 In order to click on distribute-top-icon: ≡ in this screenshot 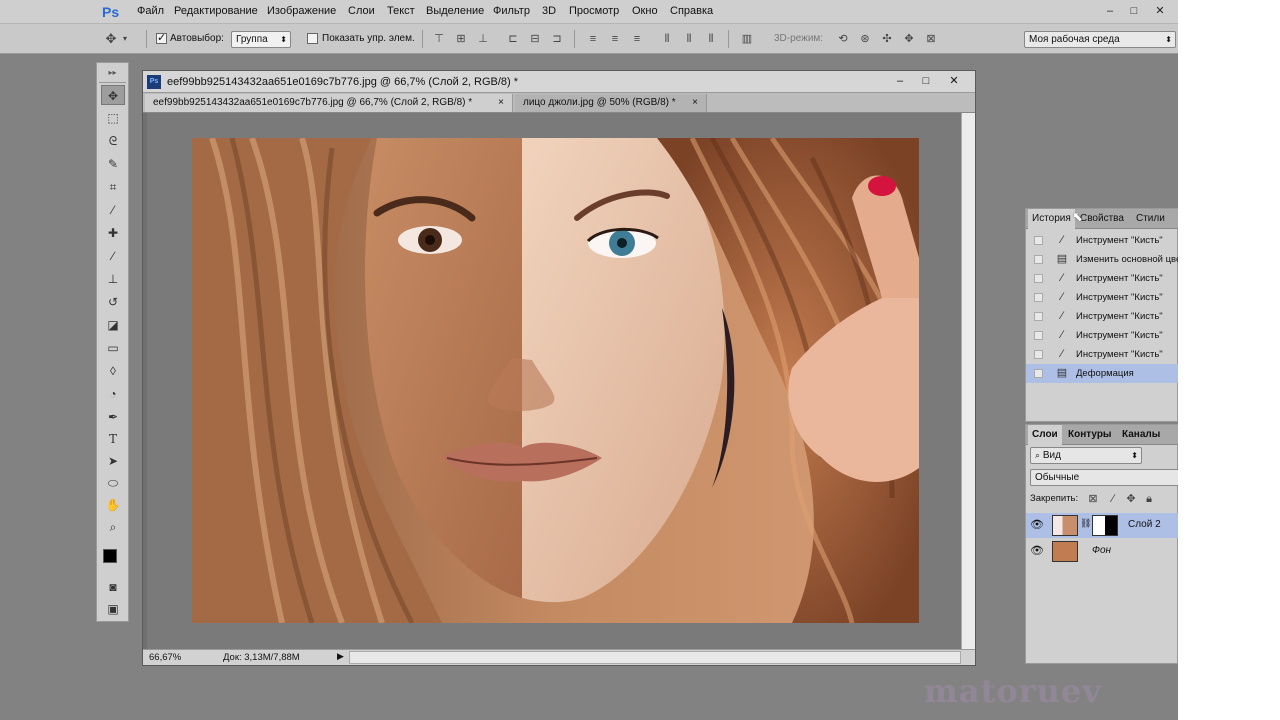, I will do `click(593, 39)`.